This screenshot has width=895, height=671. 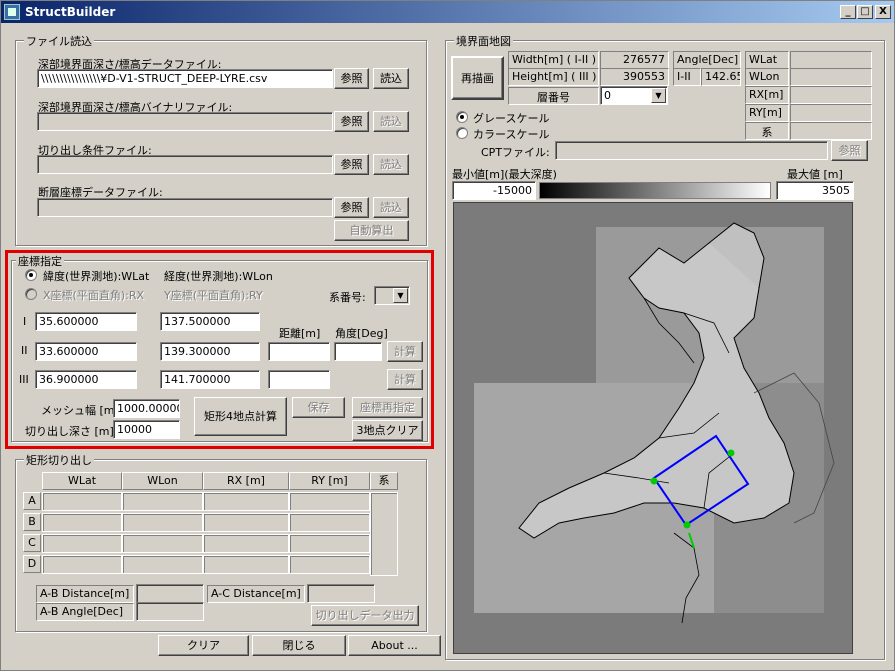 I want to click on fault-field, so click(x=185, y=207).